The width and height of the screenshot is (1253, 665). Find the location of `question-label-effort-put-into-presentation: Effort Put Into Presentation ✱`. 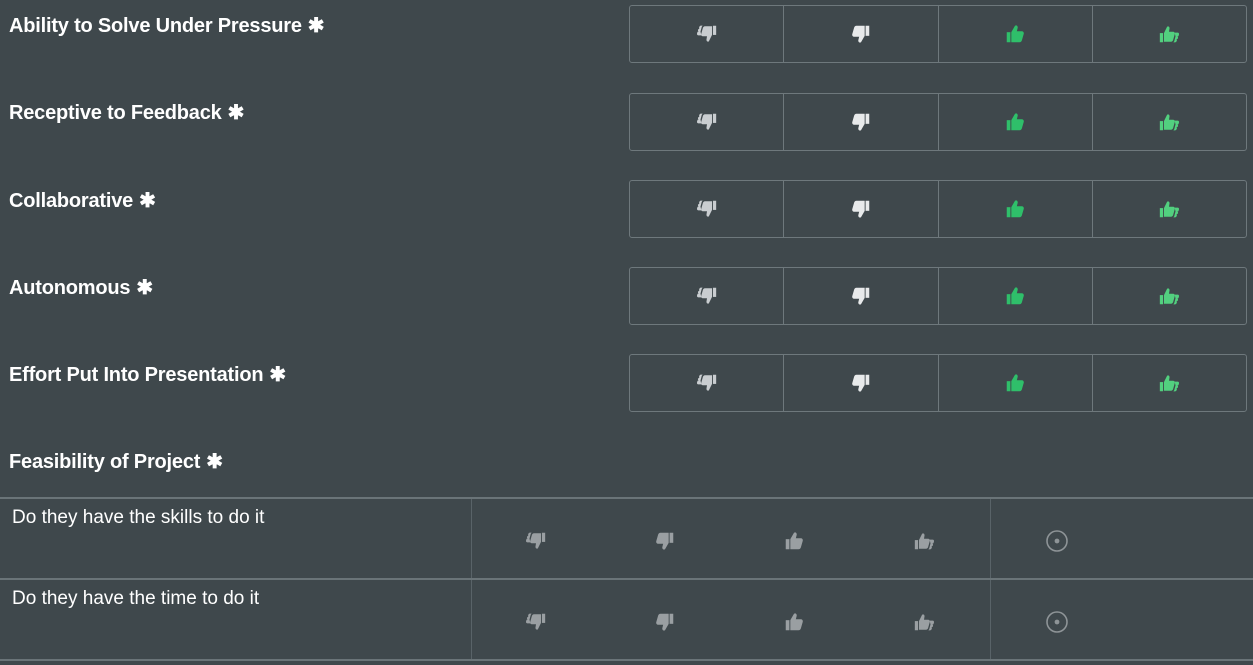

question-label-effort-put-into-presentation: Effort Put Into Presentation ✱ is located at coordinates (147, 374).